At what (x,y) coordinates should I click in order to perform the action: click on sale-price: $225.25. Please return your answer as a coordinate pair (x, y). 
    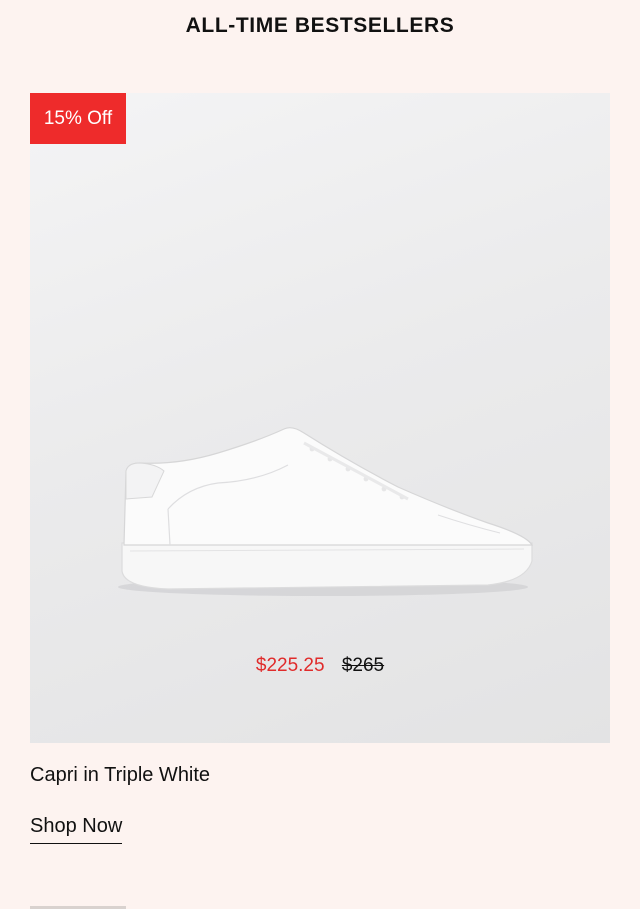
    Looking at the image, I should click on (290, 665).